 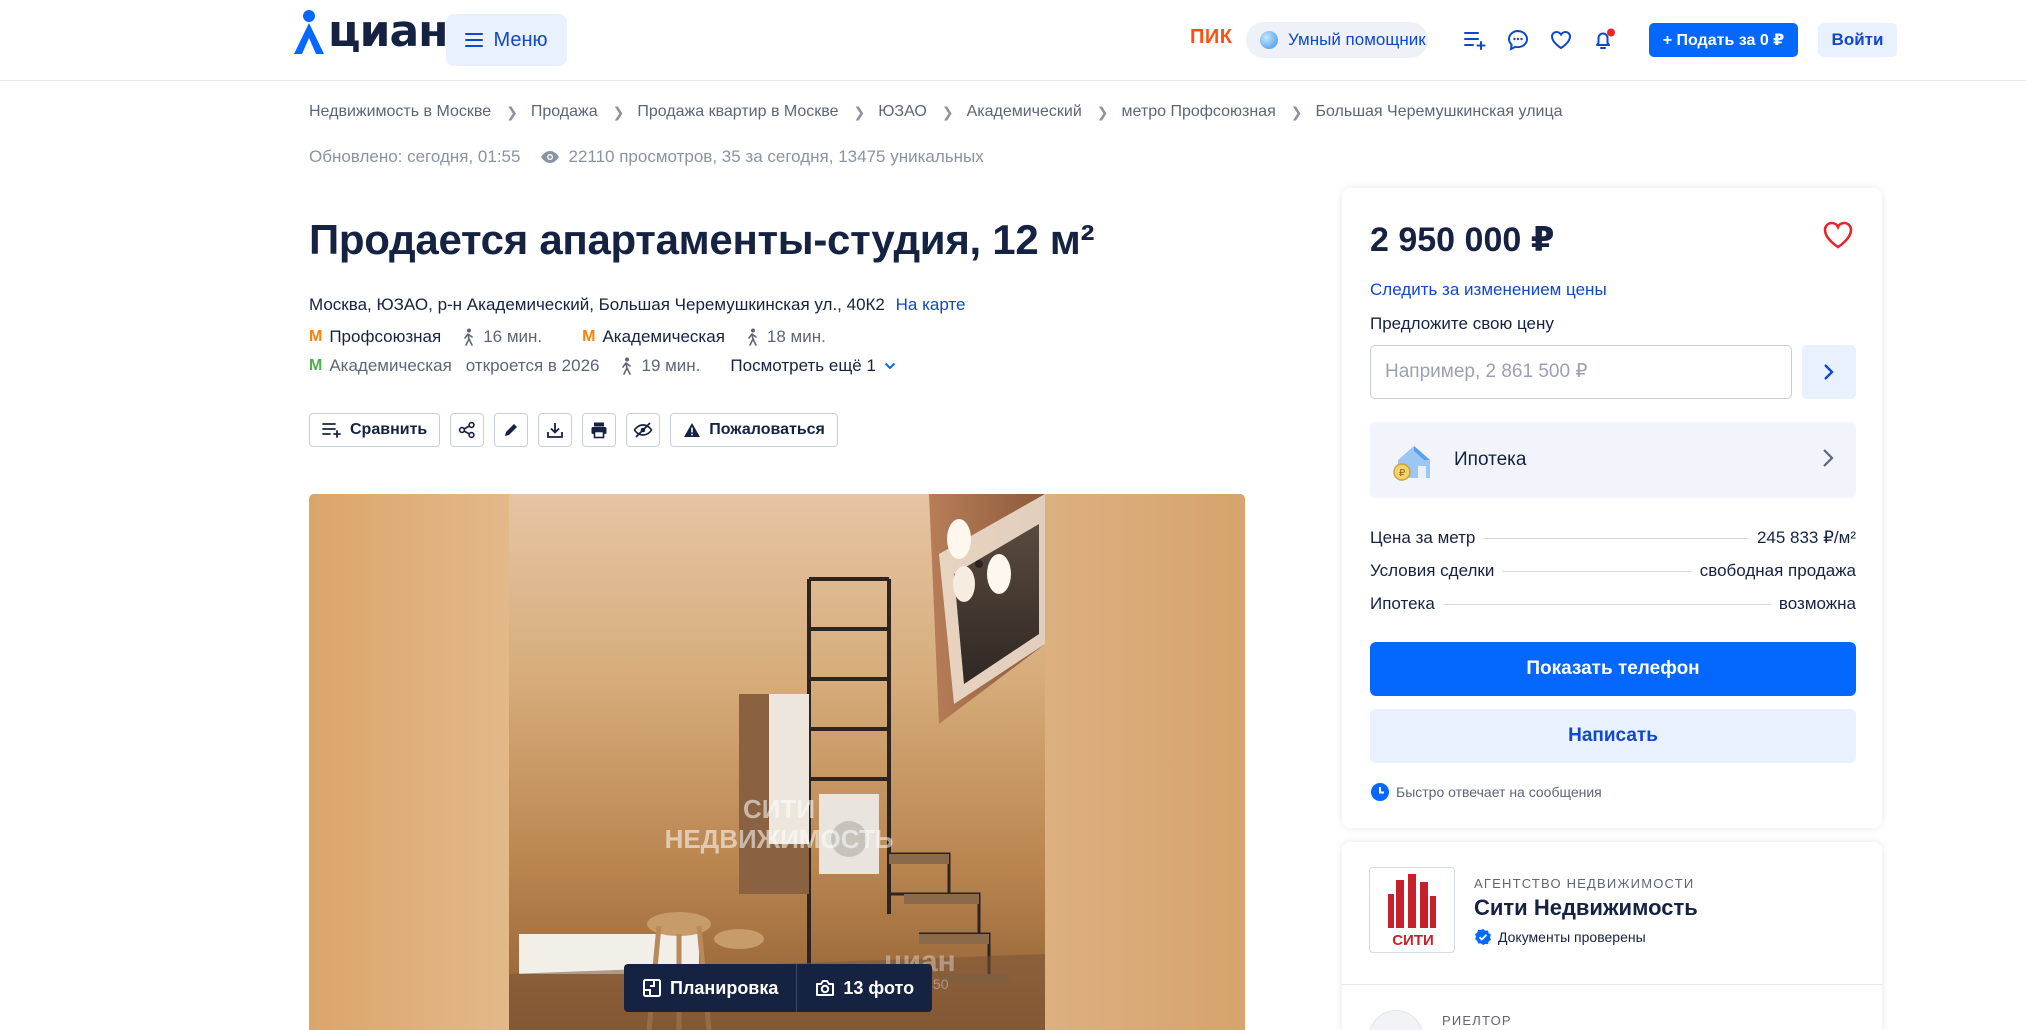 What do you see at coordinates (659, 366) in the screenshot?
I see `walk-time: 19 мин.` at bounding box center [659, 366].